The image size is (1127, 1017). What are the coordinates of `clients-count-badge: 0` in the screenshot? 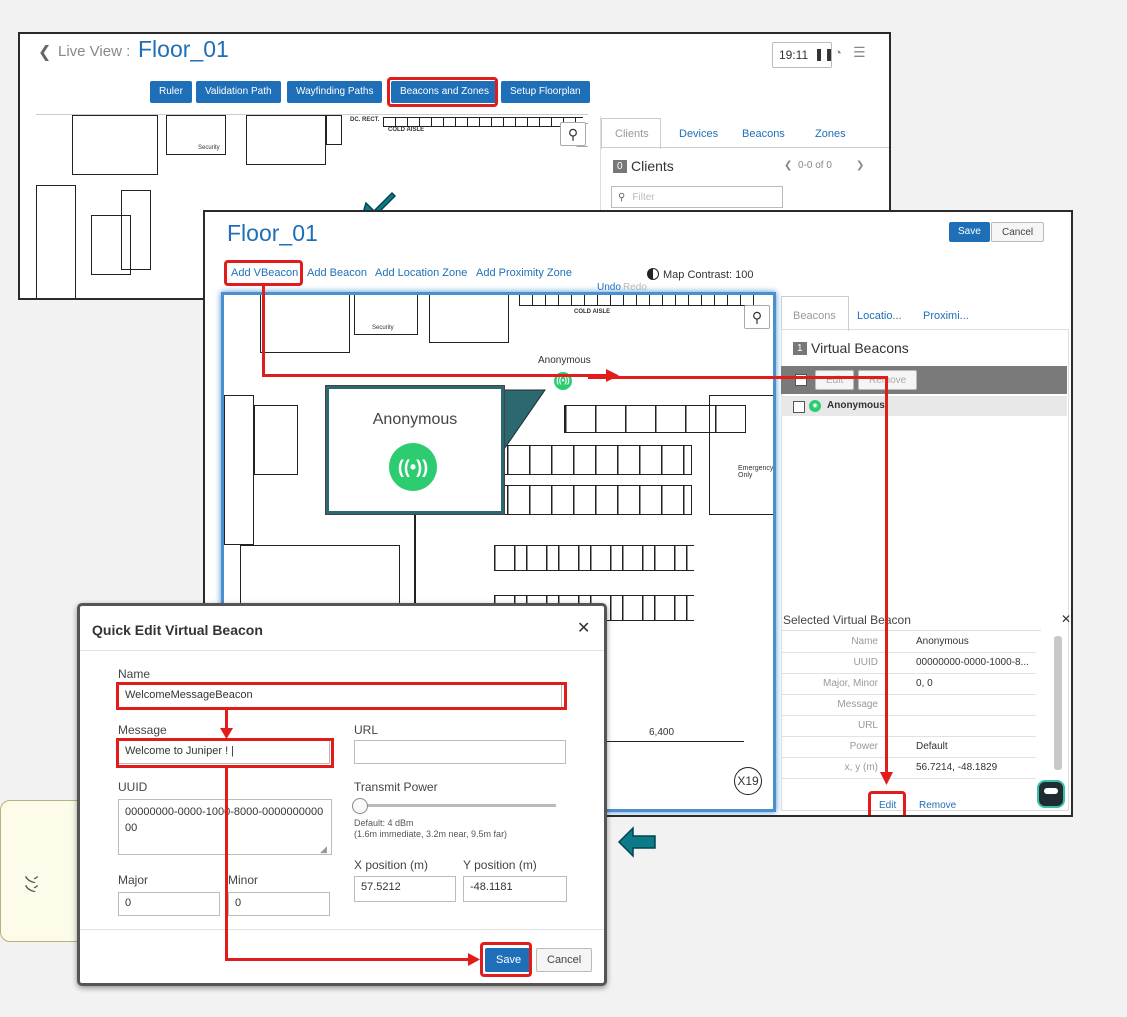 It's located at (620, 166).